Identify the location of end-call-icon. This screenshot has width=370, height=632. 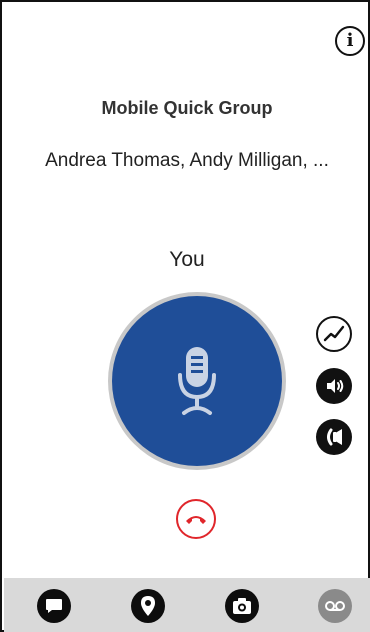
(196, 520).